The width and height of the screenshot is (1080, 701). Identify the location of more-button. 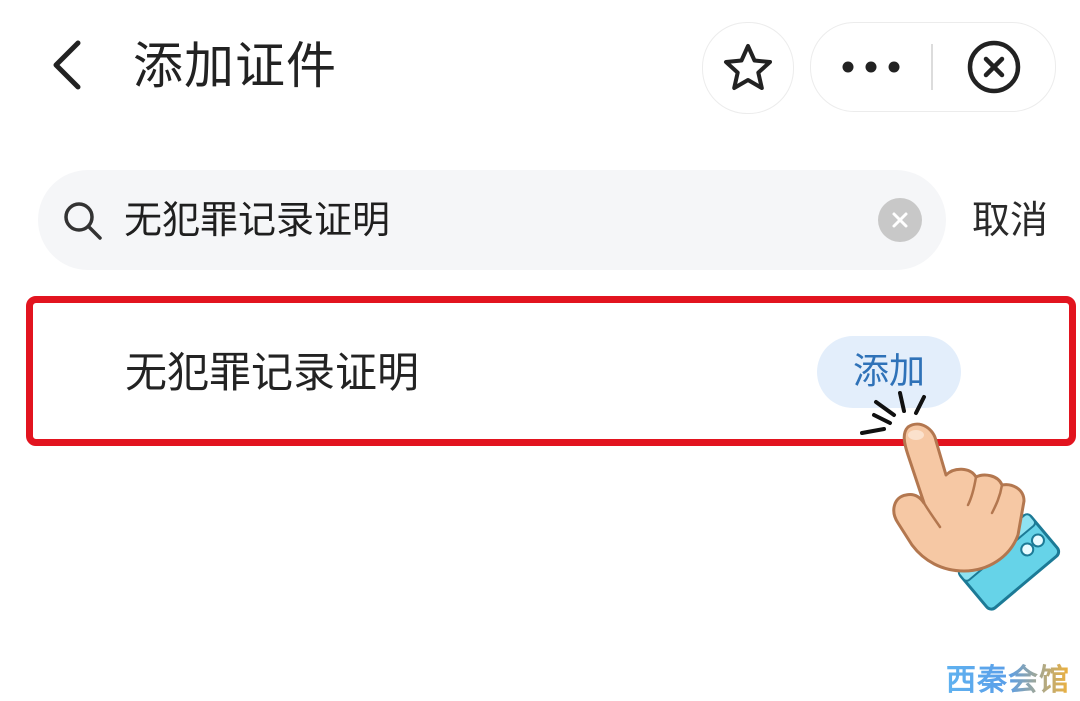
(871, 67).